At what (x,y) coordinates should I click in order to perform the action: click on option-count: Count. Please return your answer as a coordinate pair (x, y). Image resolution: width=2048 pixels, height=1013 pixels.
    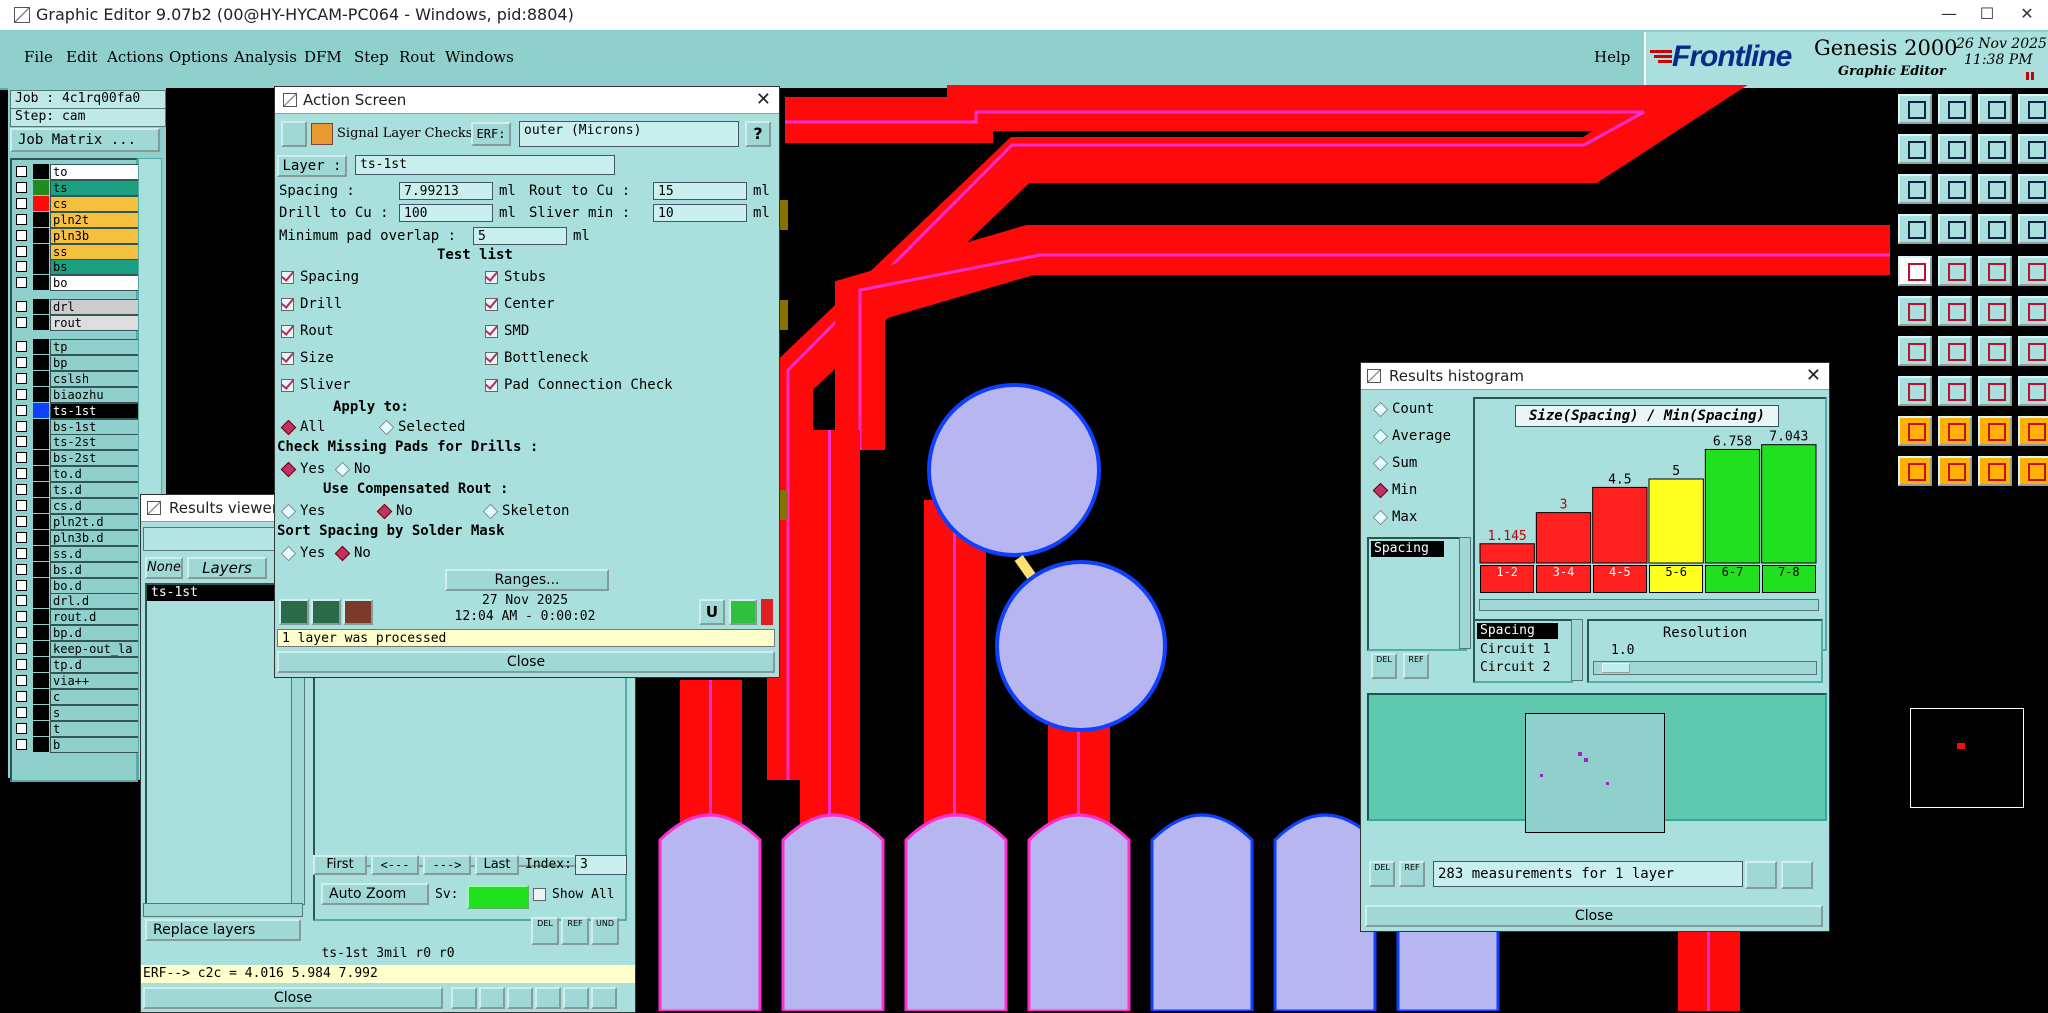
    Looking at the image, I should click on (1403, 409).